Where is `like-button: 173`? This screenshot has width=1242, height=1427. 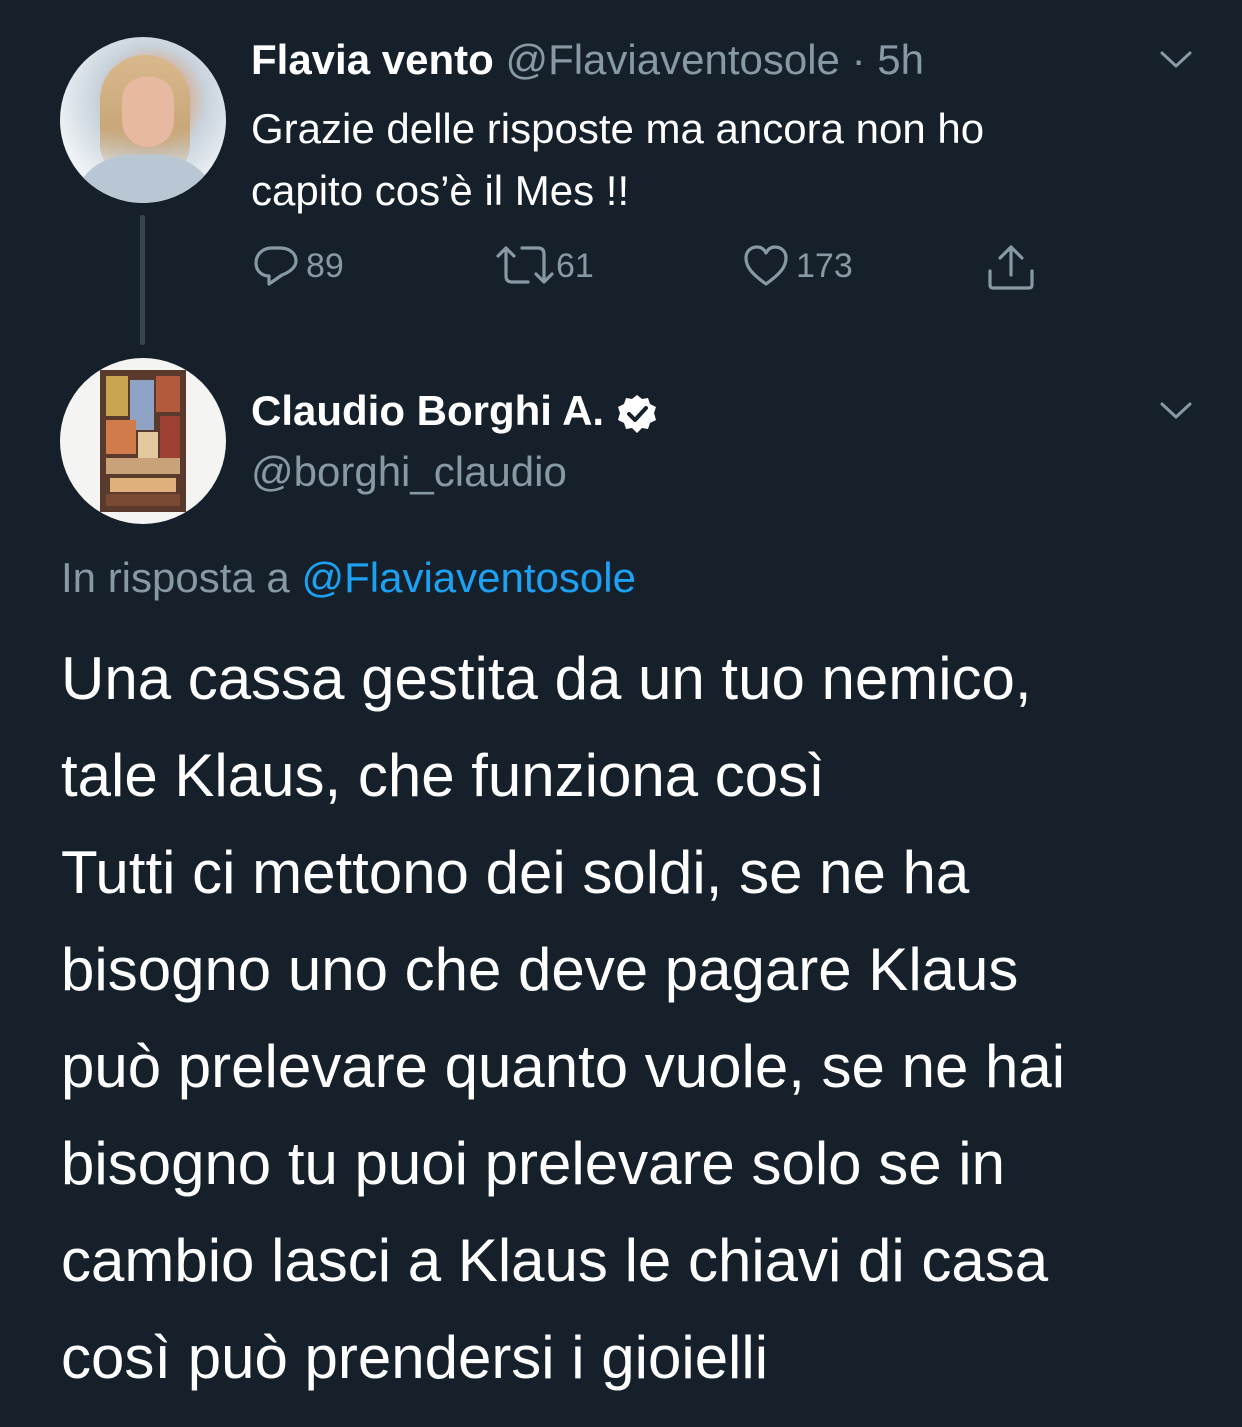 like-button: 173 is located at coordinates (797, 266).